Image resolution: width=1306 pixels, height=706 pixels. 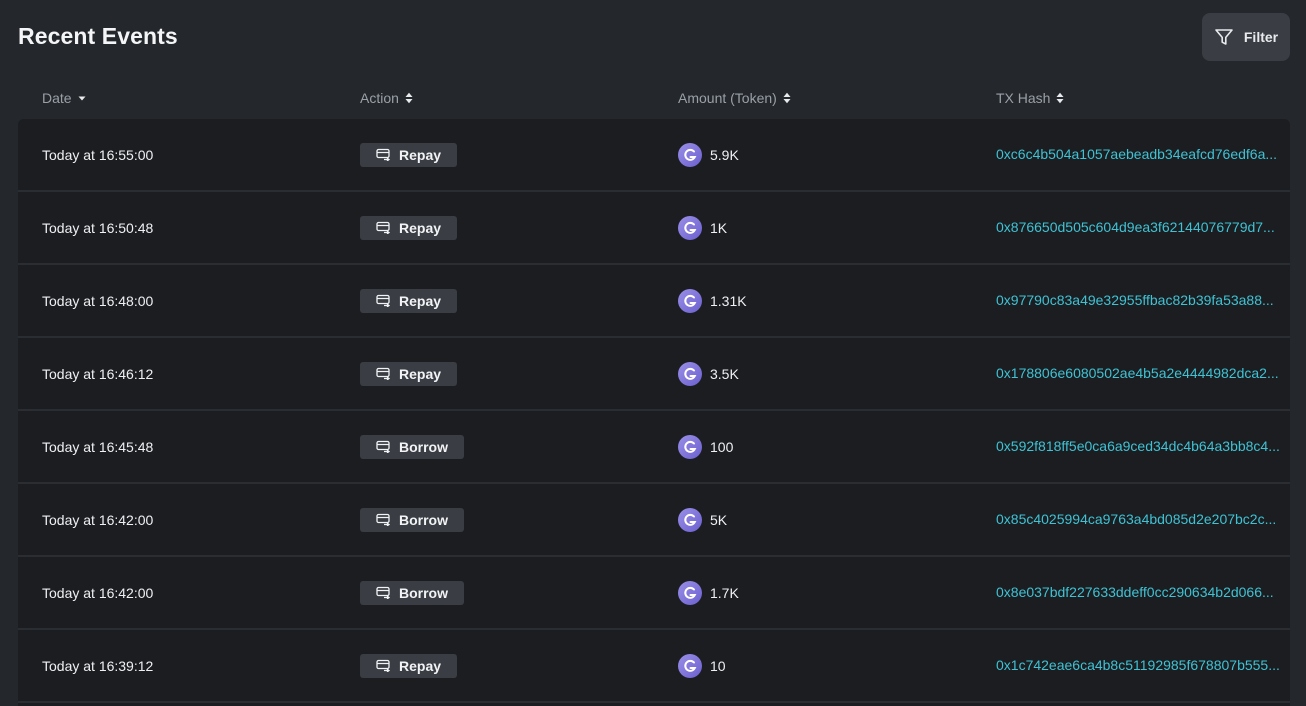 What do you see at coordinates (718, 665) in the screenshot?
I see `amount-value: 10` at bounding box center [718, 665].